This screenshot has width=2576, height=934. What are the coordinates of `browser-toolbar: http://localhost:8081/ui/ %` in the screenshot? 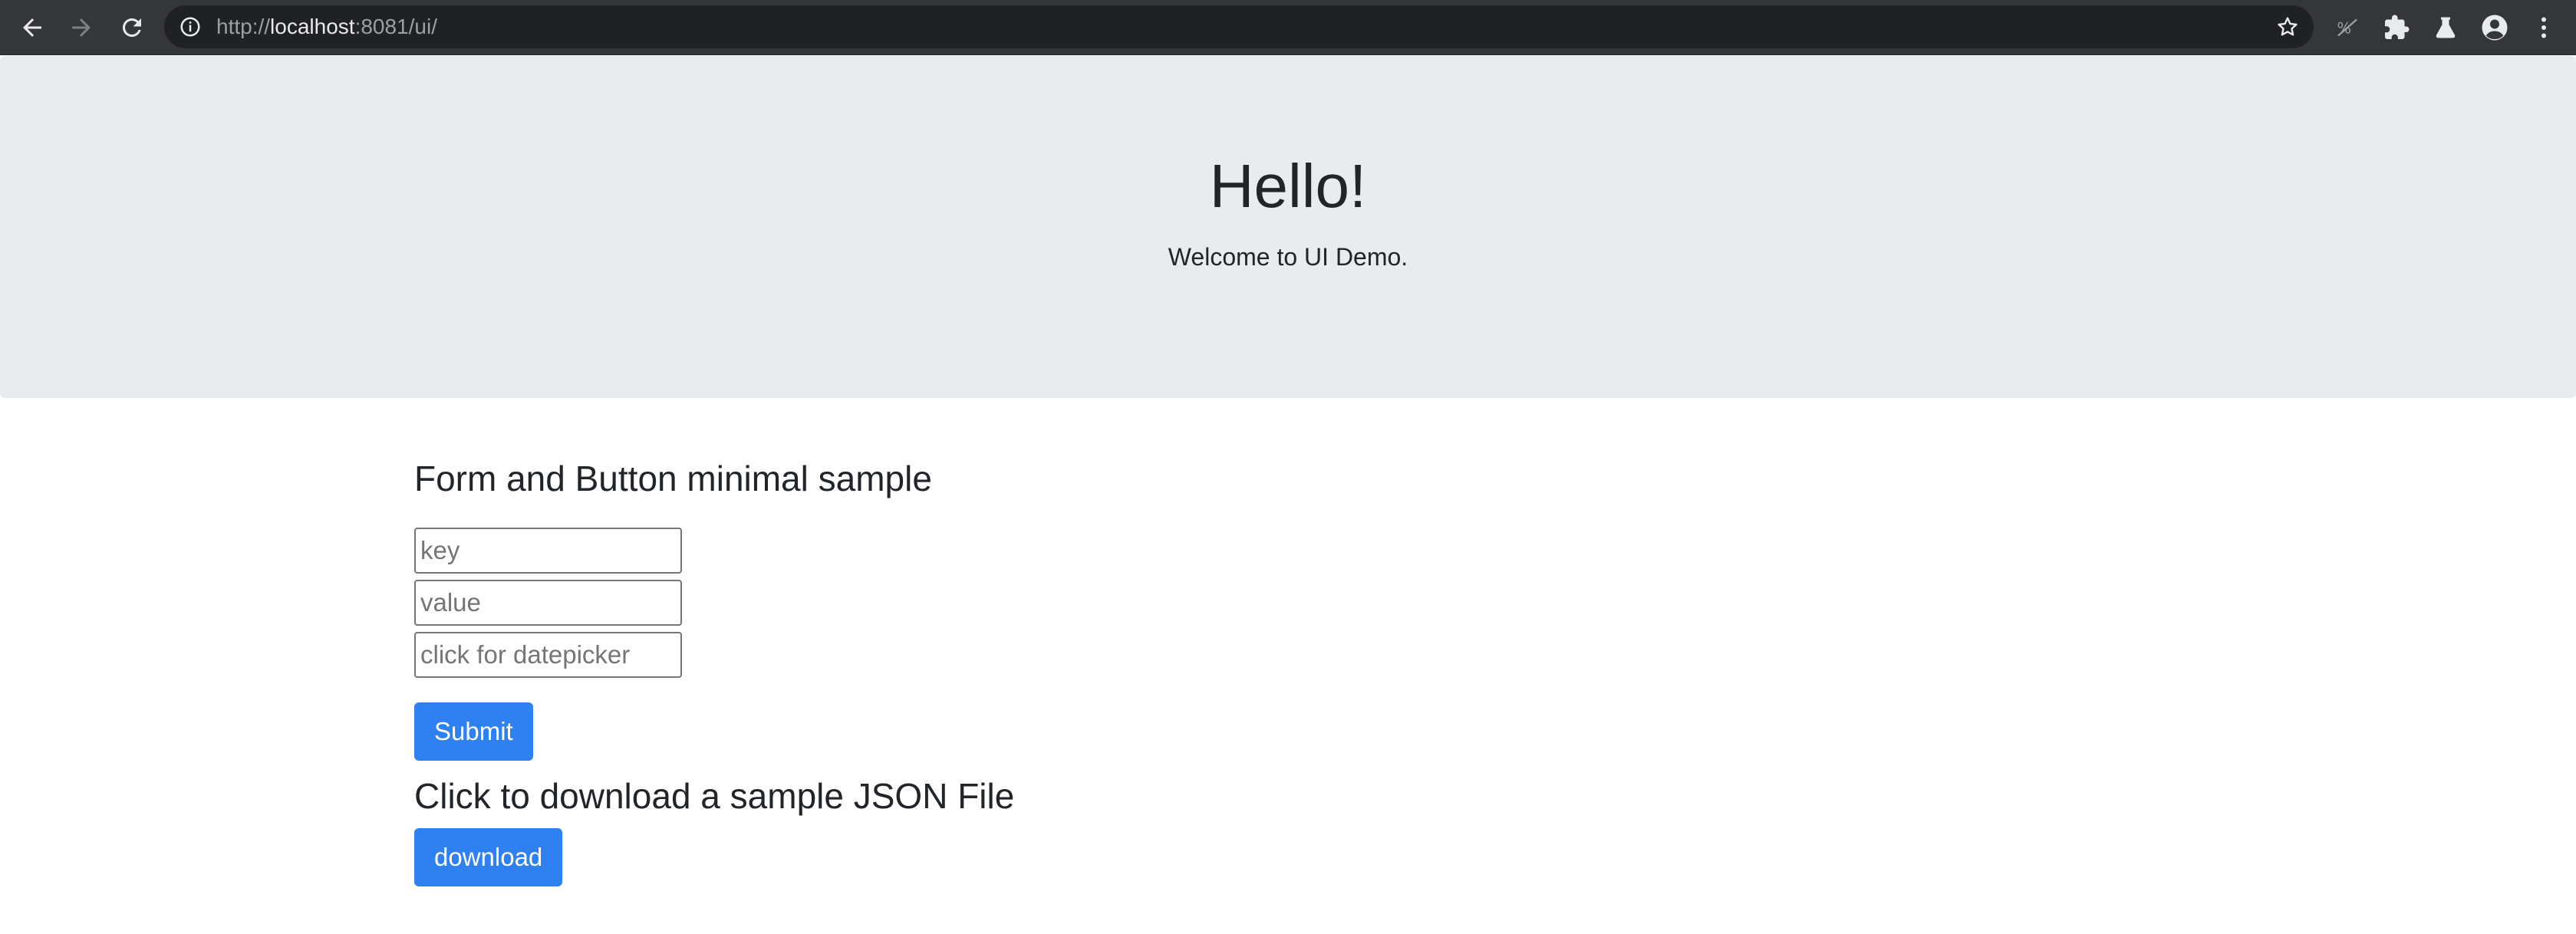 It's located at (1288, 27).